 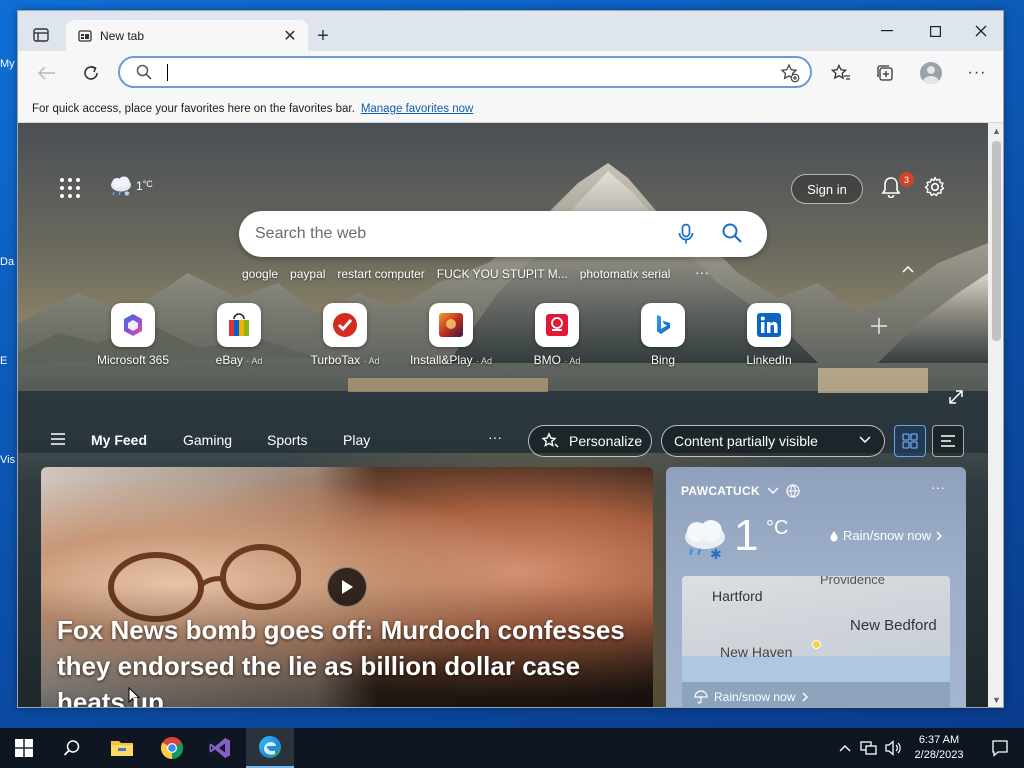 What do you see at coordinates (827, 189) in the screenshot?
I see `sign-in-button: Sign in` at bounding box center [827, 189].